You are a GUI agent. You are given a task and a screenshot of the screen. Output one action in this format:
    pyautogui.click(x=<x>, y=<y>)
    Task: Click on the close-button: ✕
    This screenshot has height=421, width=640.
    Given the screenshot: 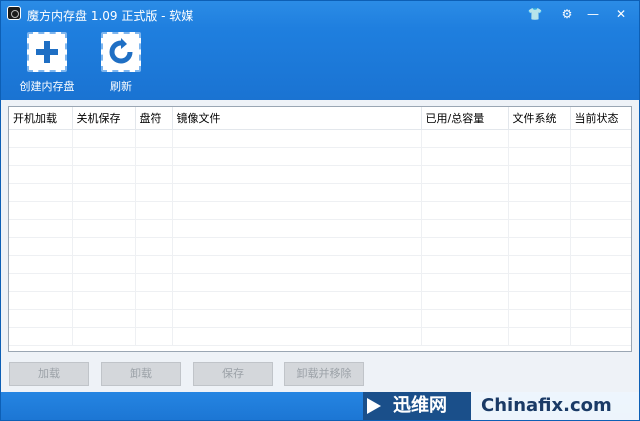 What is the action you would take?
    pyautogui.click(x=621, y=14)
    